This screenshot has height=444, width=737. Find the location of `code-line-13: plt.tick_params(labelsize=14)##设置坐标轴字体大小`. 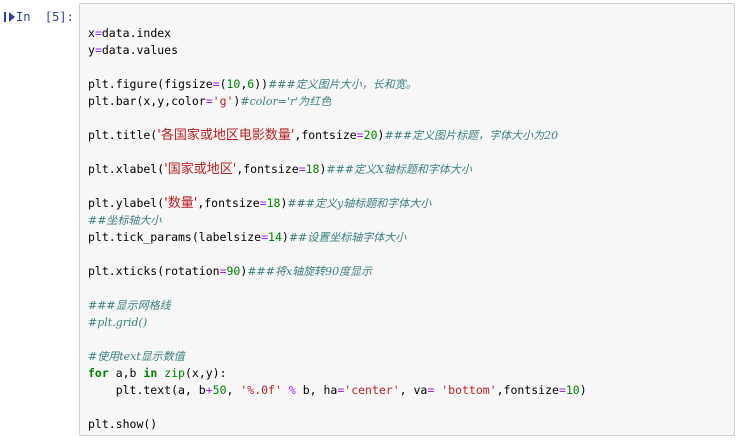

code-line-13: plt.tick_params(labelsize=14)##设置坐标轴字体大小 is located at coordinates (247, 237).